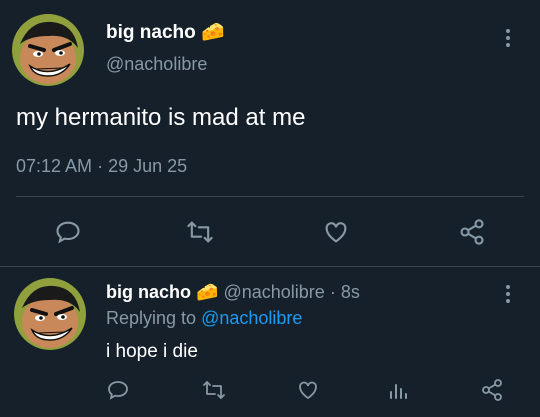 The width and height of the screenshot is (540, 417). What do you see at coordinates (156, 64) in the screenshot?
I see `main-handle: @nacholibre` at bounding box center [156, 64].